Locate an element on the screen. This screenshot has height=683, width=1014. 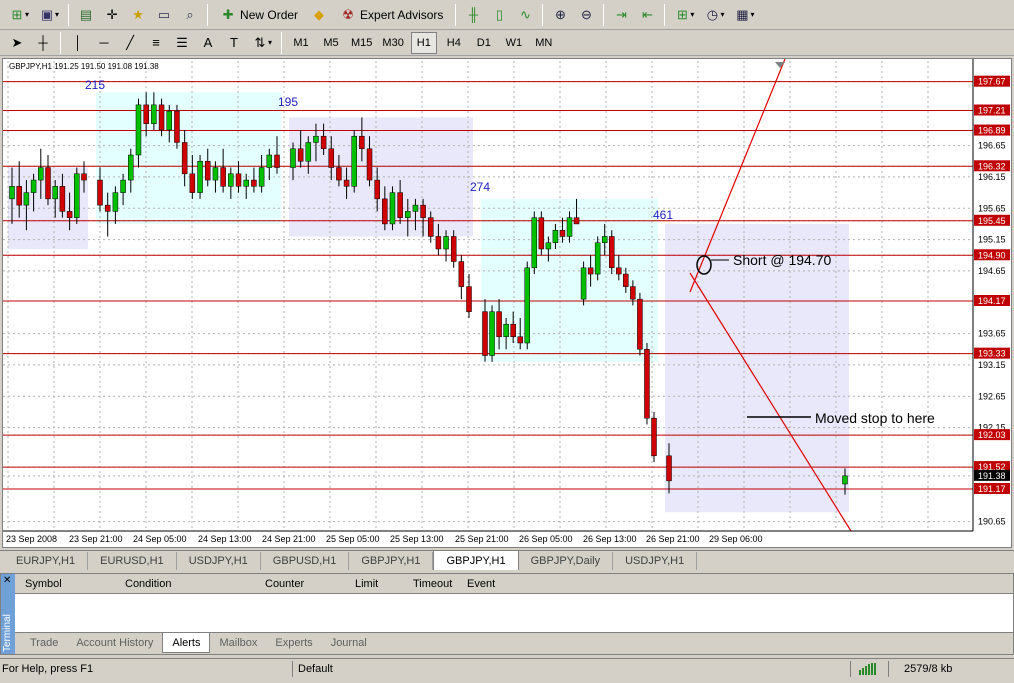
auto-scroll-icon: ⇥ is located at coordinates (621, 14).